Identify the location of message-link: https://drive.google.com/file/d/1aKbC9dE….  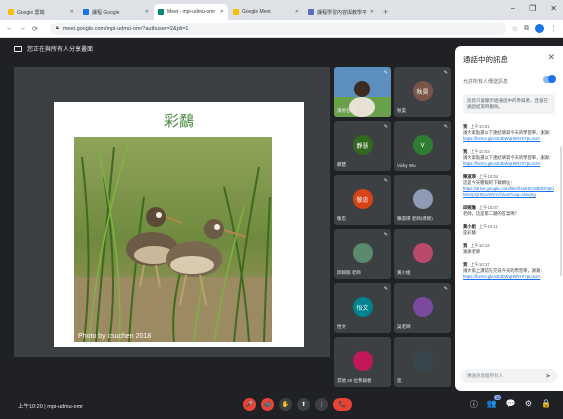
(510, 192).